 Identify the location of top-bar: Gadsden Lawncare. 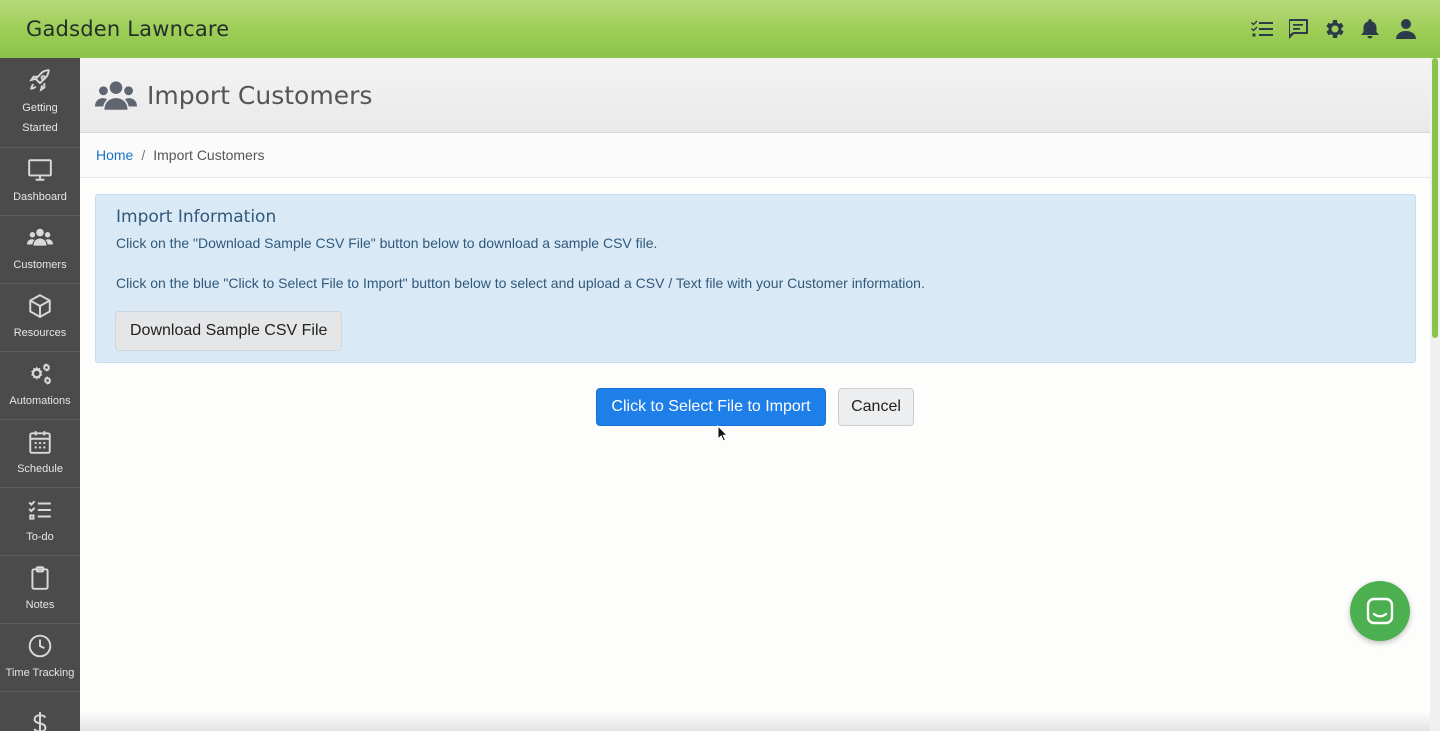
(720, 29).